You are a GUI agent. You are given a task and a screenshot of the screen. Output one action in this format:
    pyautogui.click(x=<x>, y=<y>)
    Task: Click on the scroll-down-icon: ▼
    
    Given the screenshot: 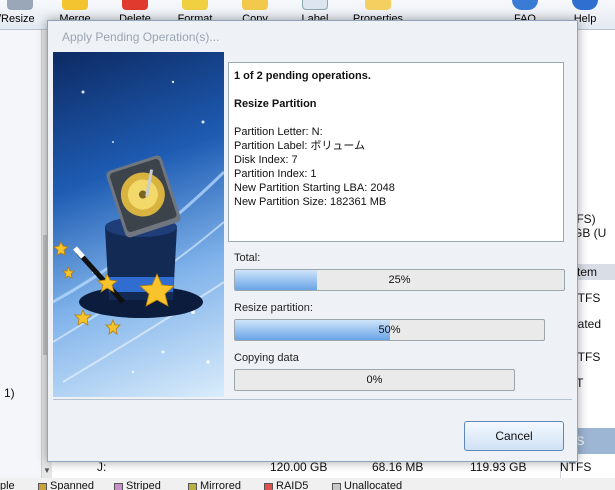 What is the action you would take?
    pyautogui.click(x=47, y=470)
    